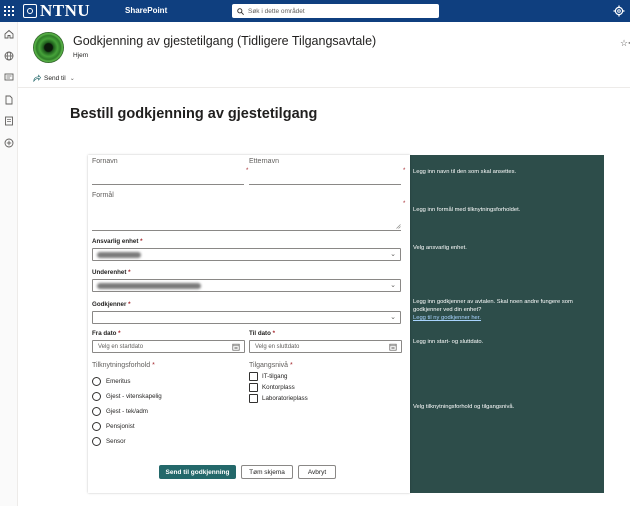 This screenshot has height=506, width=630. I want to click on radio-label: Pensjonist, so click(120, 426).